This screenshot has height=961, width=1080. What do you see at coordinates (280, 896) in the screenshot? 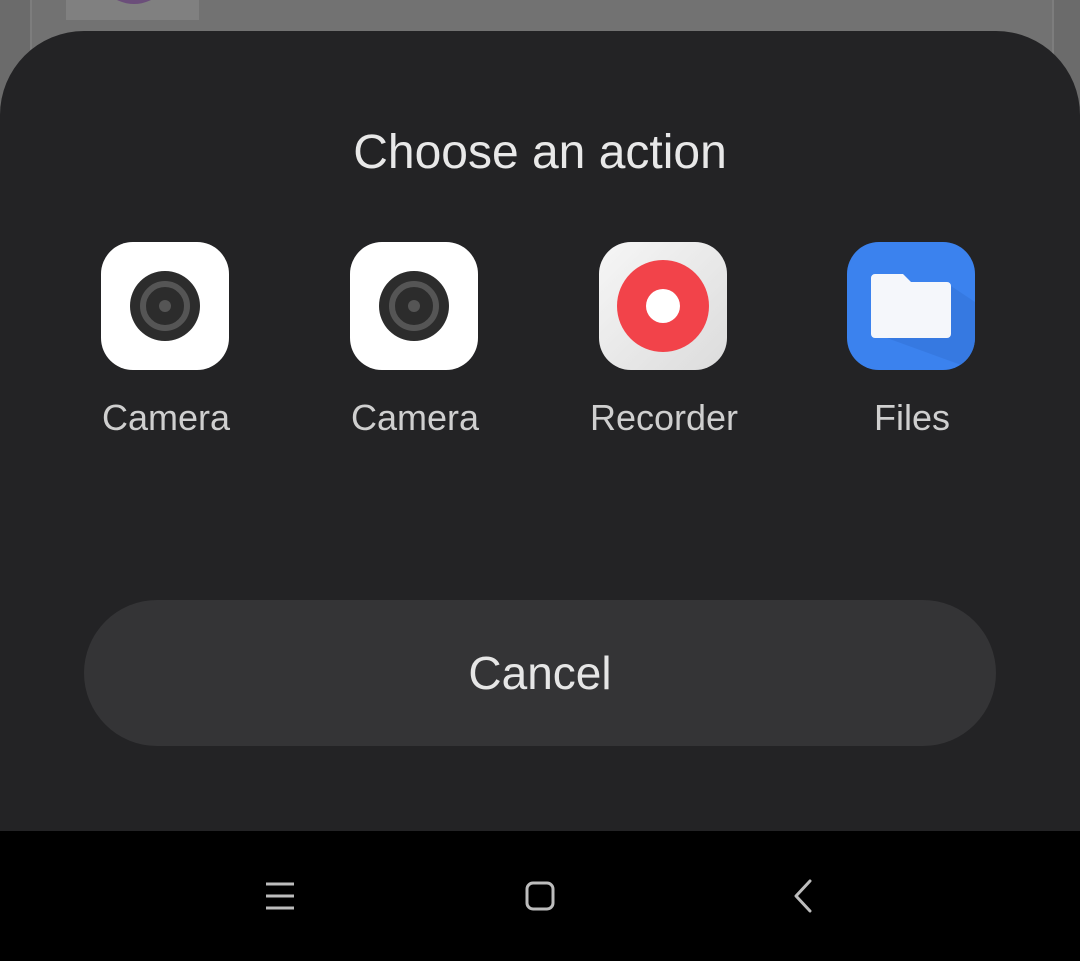
I see `menu-icon` at bounding box center [280, 896].